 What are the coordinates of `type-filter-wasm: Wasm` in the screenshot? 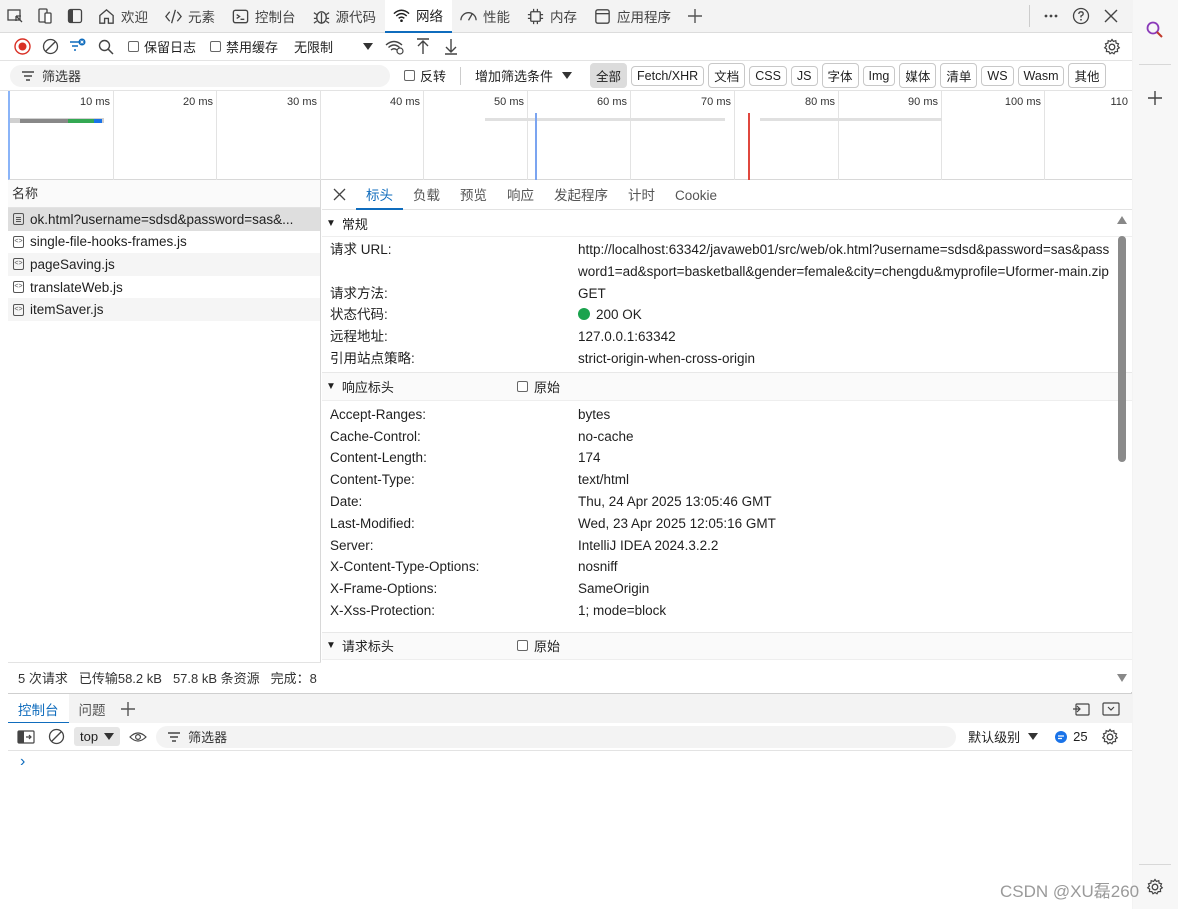 It's located at (1041, 75).